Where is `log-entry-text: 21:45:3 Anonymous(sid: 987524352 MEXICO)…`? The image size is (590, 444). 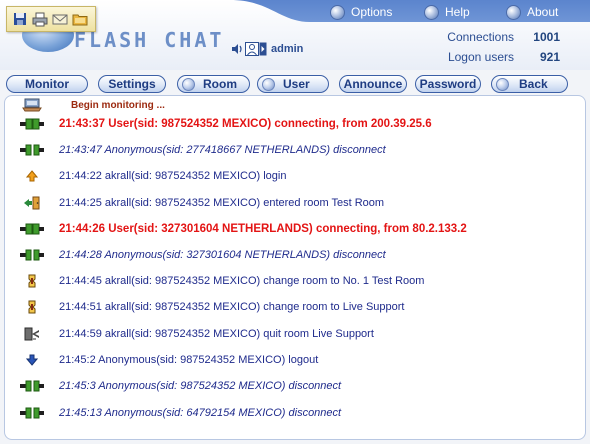
log-entry-text: 21:45:3 Anonymous(sid: 987524352 MEXICO)… is located at coordinates (200, 386).